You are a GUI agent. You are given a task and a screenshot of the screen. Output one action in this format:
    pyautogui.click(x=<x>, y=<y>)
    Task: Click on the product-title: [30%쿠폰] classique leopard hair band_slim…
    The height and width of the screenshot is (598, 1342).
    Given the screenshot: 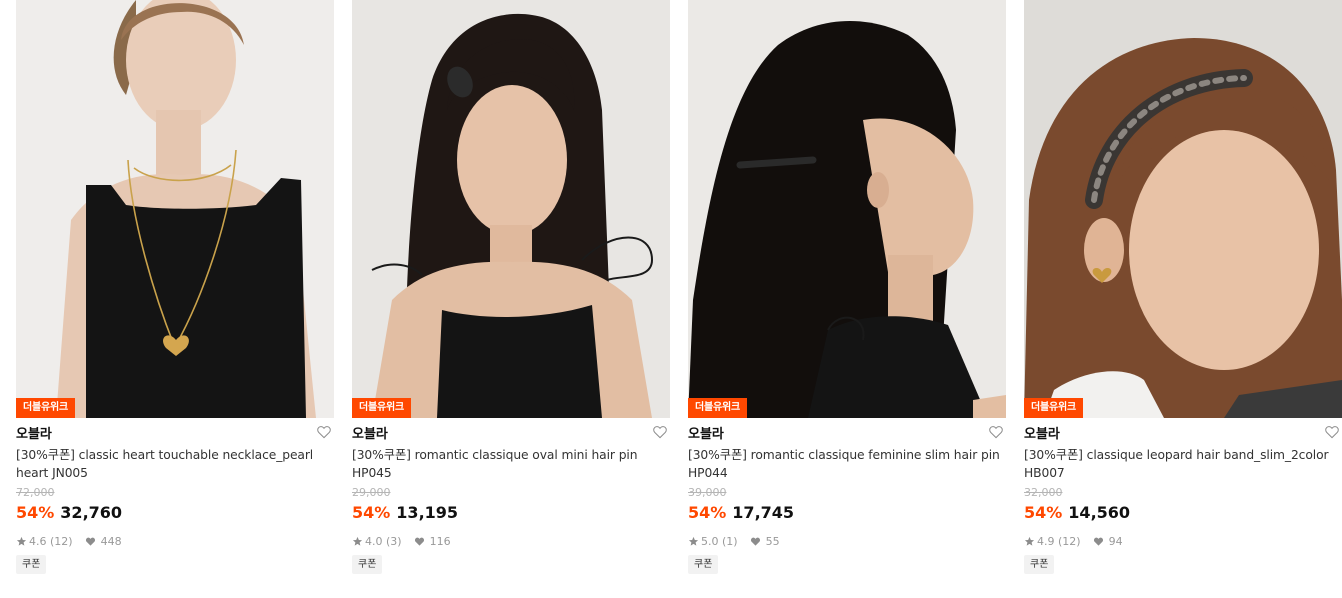 What is the action you would take?
    pyautogui.click(x=1183, y=465)
    